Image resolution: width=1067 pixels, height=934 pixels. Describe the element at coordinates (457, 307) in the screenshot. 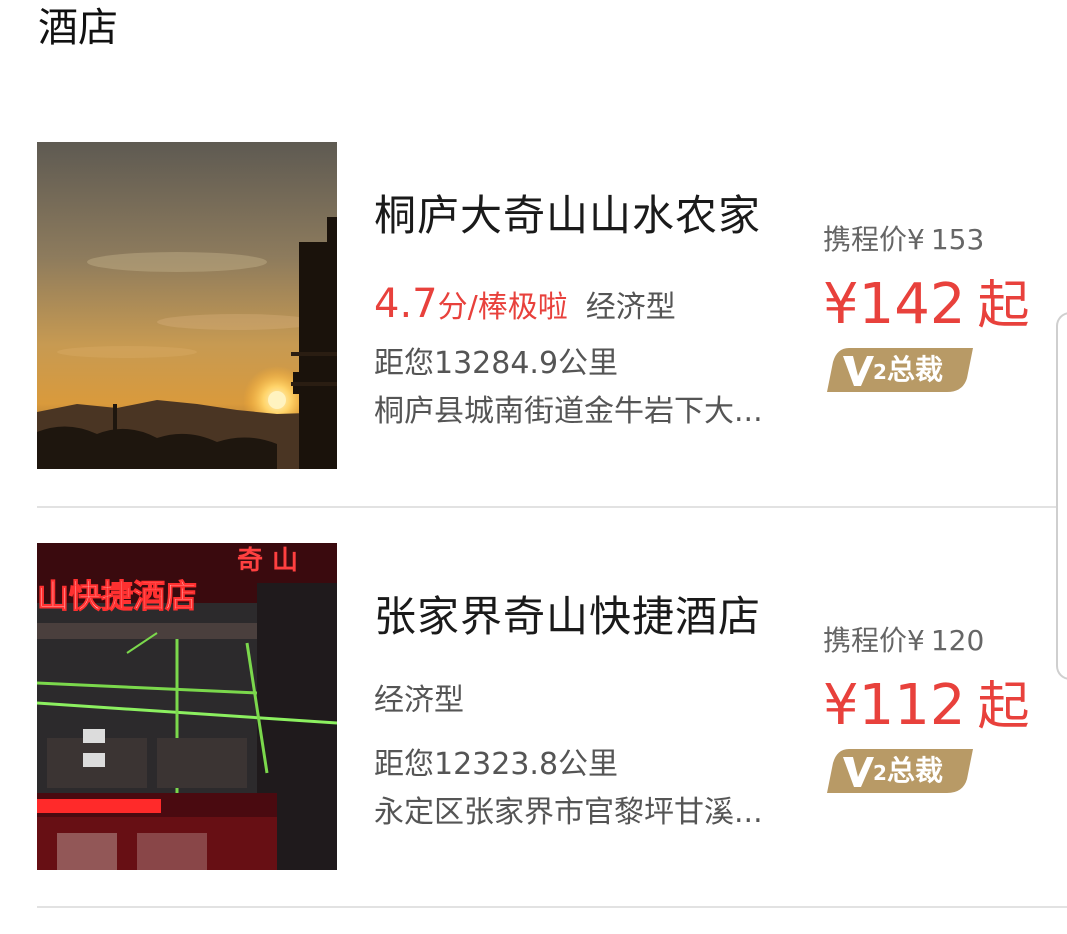

I see `rating-unit: 分/` at that location.